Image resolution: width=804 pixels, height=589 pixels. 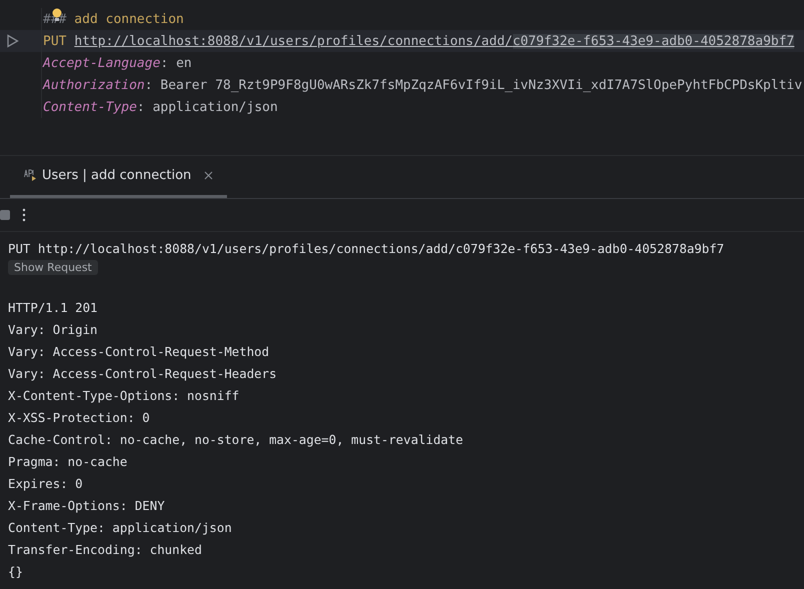 What do you see at coordinates (105, 549) in the screenshot?
I see `response-header-line: Transfer-Encoding: chunked` at bounding box center [105, 549].